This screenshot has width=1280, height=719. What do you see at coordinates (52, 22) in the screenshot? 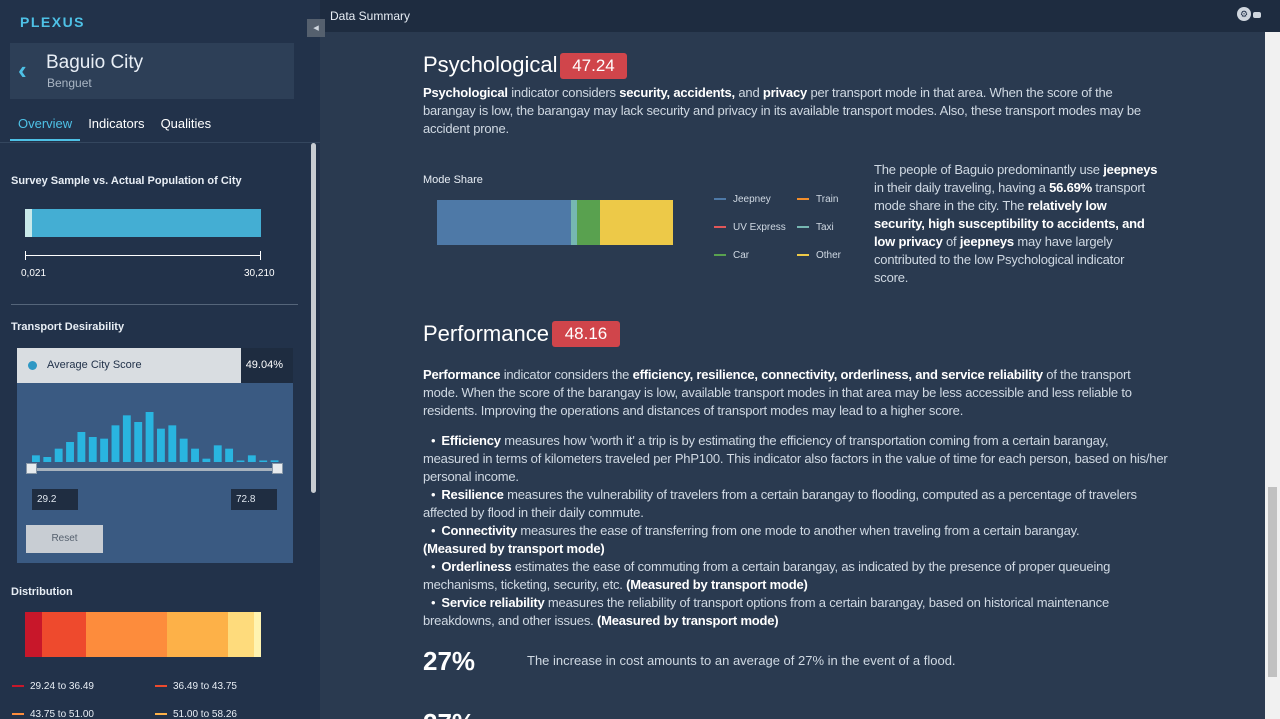
I see `brand-logo: PLEXUS` at bounding box center [52, 22].